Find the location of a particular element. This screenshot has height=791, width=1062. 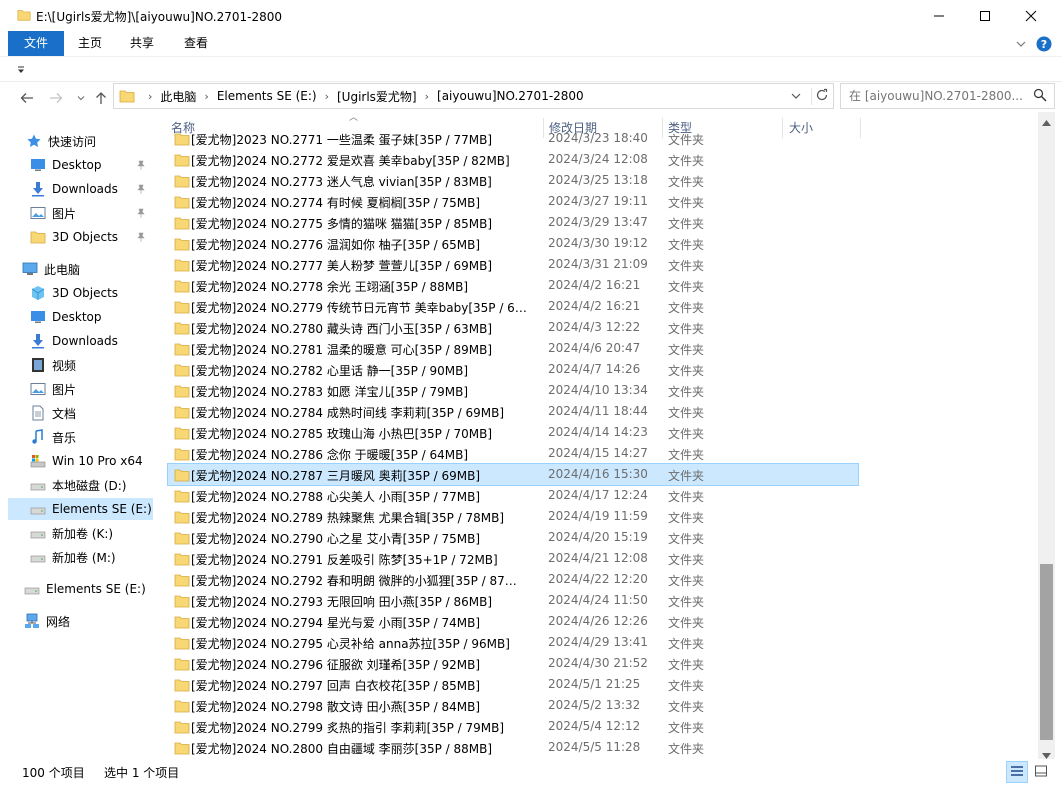

pin-icon is located at coordinates (141, 166).